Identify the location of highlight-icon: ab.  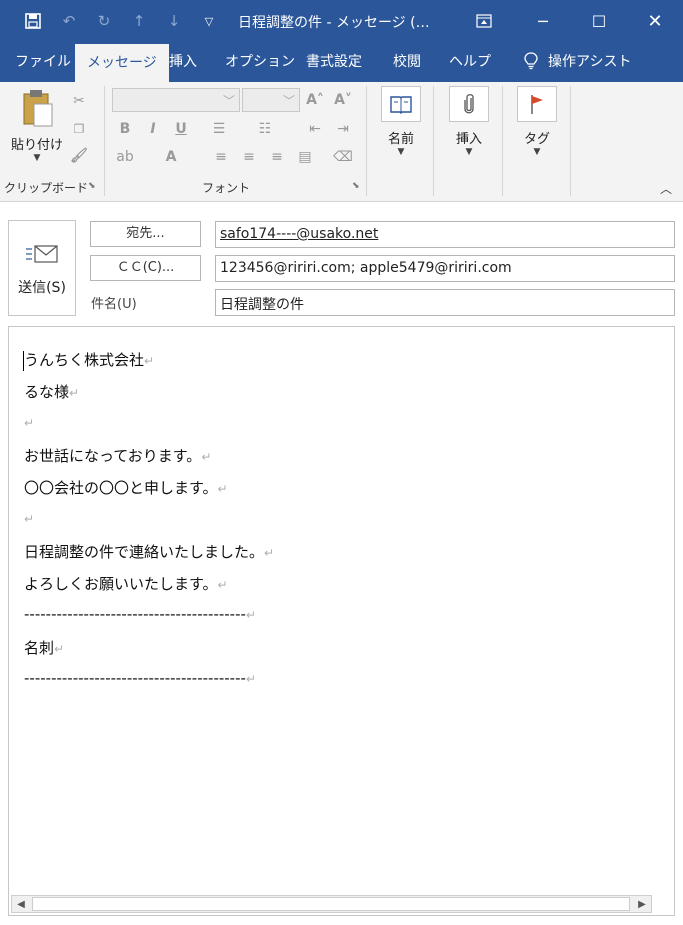
(125, 157).